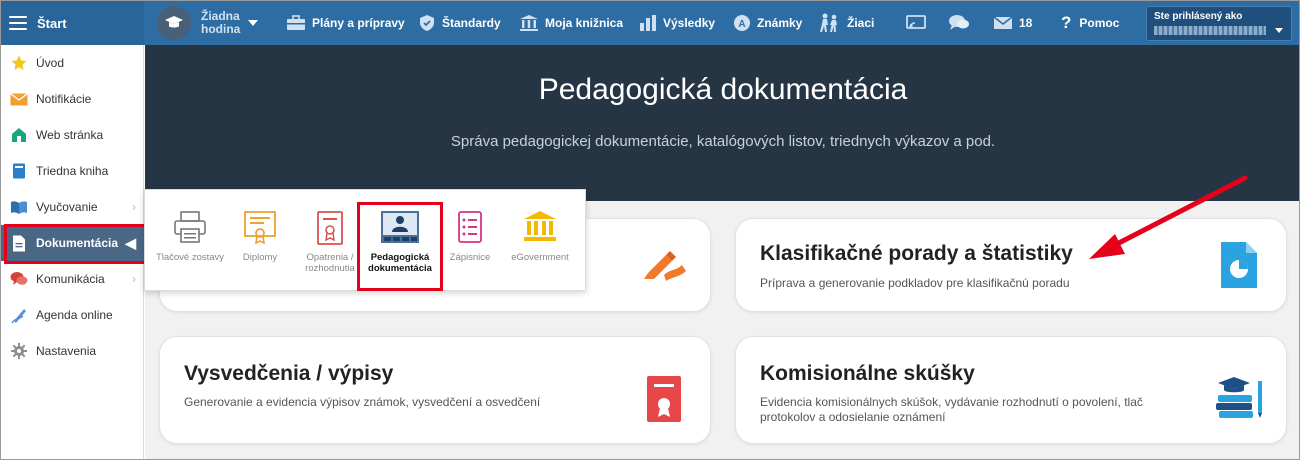 This screenshot has width=1300, height=460. I want to click on sidebar-item-label: Vyučovanie, so click(67, 207).